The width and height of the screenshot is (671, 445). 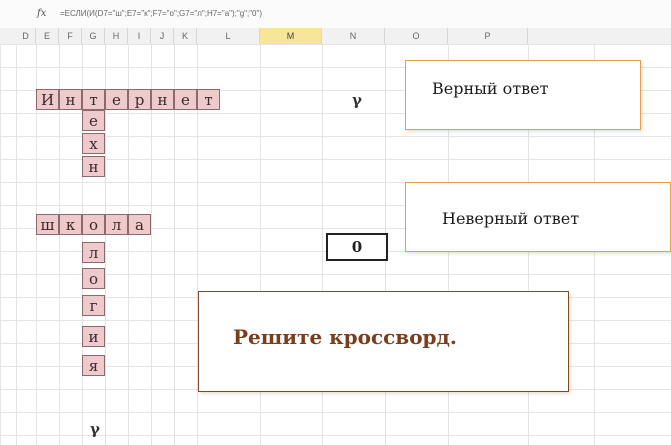 I want to click on crossword-cell: и, so click(x=93, y=336).